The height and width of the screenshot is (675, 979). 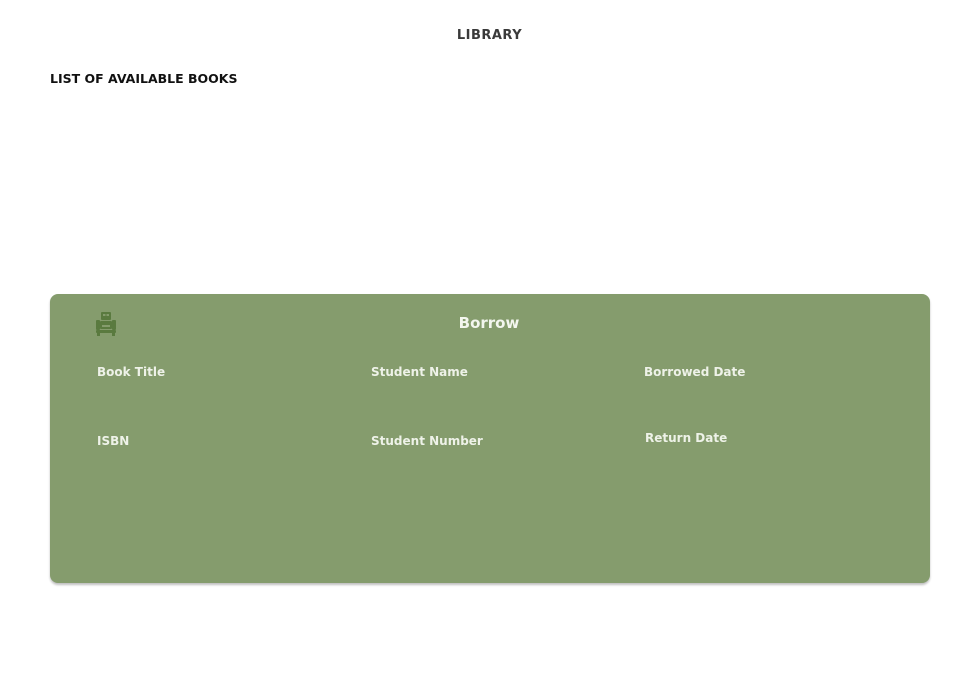 What do you see at coordinates (489, 323) in the screenshot?
I see `borrow-title: Borrow` at bounding box center [489, 323].